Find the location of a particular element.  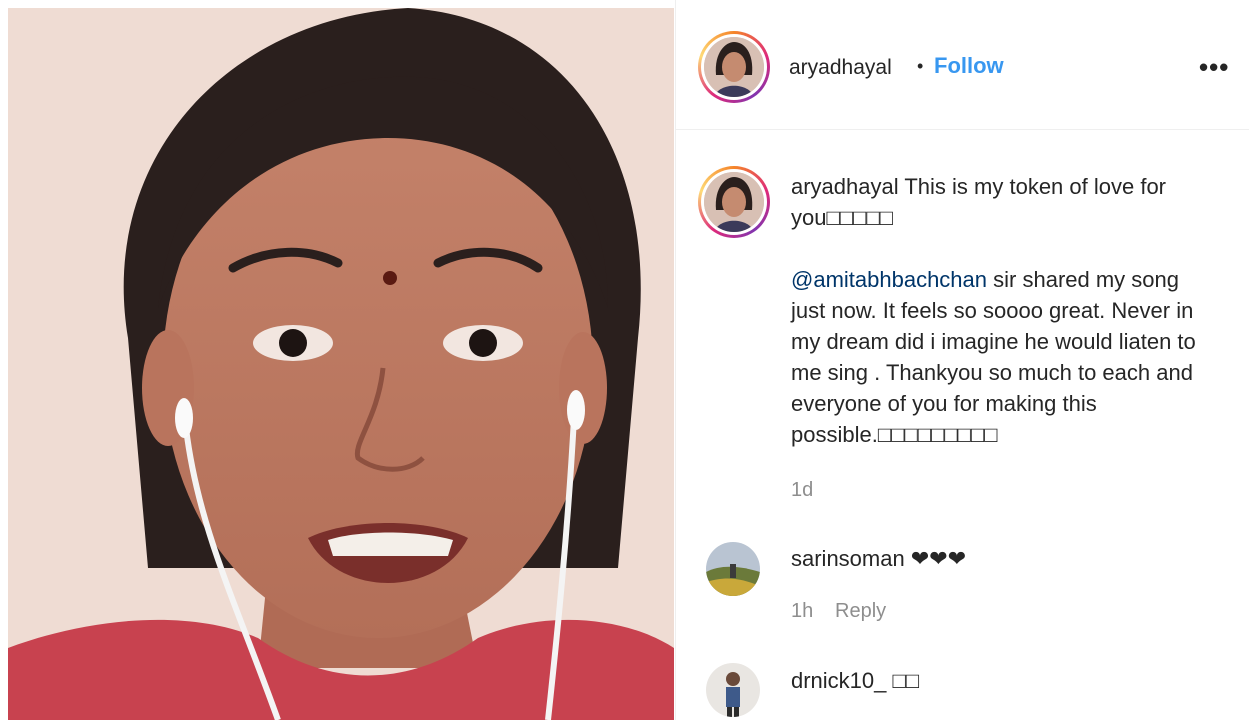

reply-button: Reply is located at coordinates (860, 611).